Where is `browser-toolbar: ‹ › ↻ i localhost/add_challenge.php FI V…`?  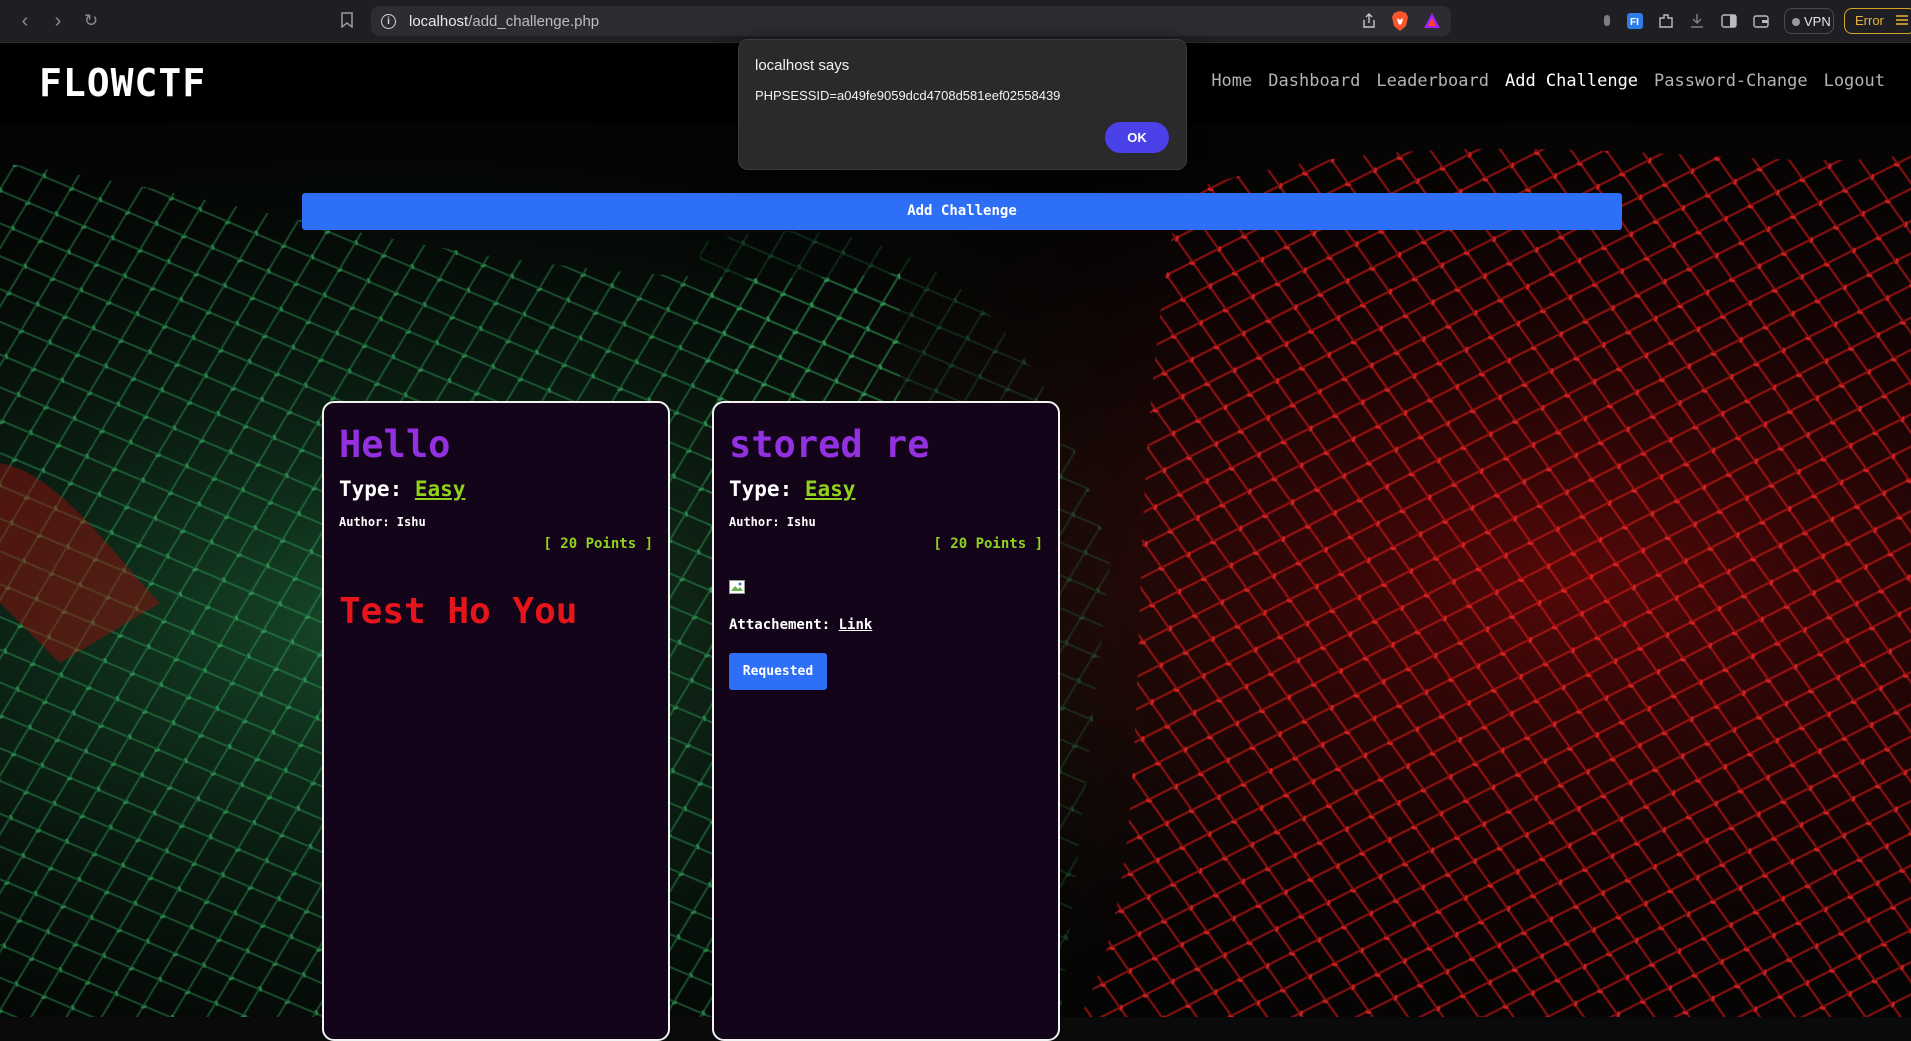 browser-toolbar: ‹ › ↻ i localhost/add_challenge.php FI V… is located at coordinates (955, 21).